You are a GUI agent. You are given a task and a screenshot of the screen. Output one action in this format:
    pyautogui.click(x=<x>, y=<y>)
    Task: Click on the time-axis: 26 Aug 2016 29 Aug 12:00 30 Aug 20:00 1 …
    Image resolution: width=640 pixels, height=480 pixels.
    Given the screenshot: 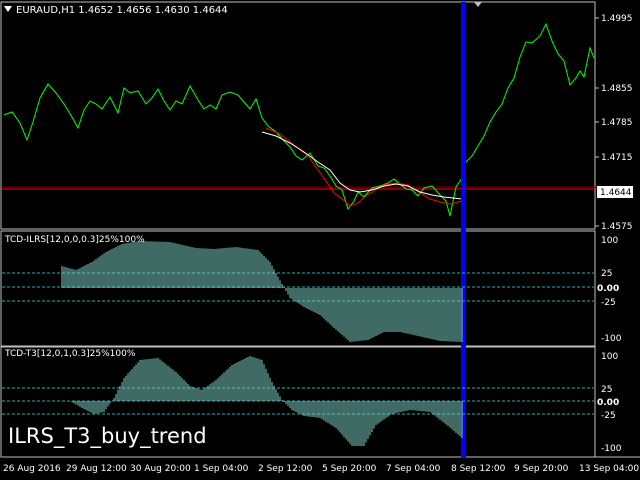 What is the action you would take?
    pyautogui.click(x=321, y=469)
    